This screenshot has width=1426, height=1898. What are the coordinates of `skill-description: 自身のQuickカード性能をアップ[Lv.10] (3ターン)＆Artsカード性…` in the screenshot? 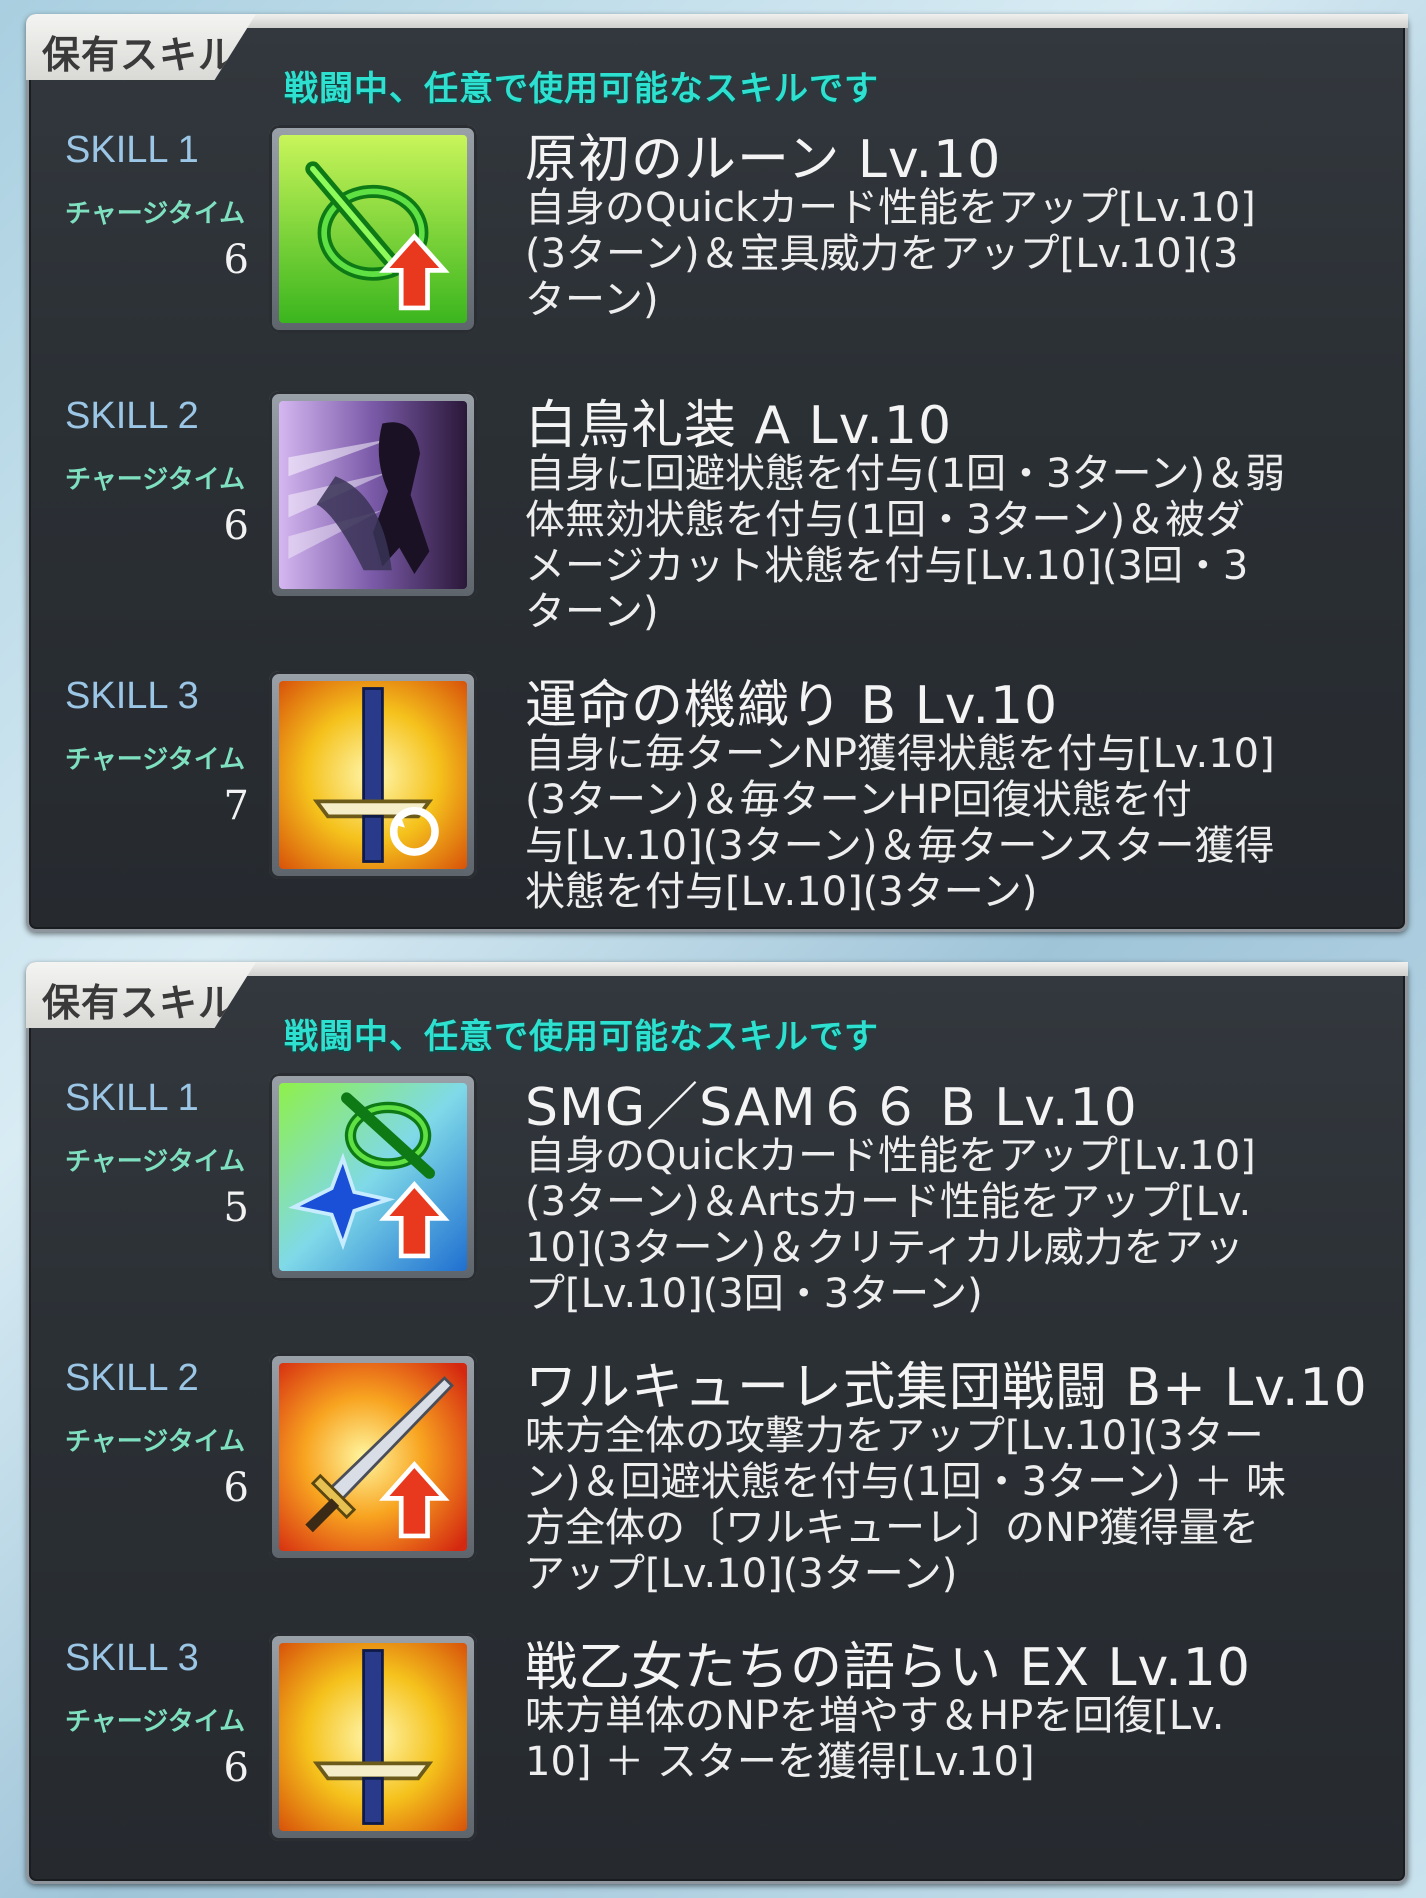 It's located at (890, 1225).